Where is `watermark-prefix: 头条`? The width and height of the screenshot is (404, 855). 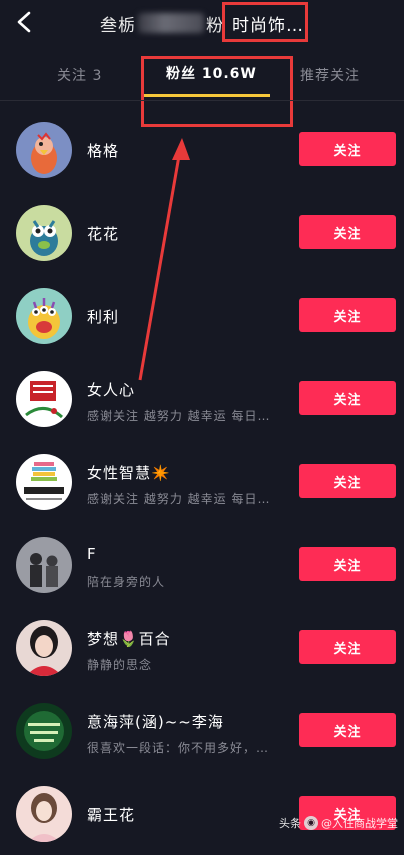
watermark-prefix: 头条 is located at coordinates (290, 823).